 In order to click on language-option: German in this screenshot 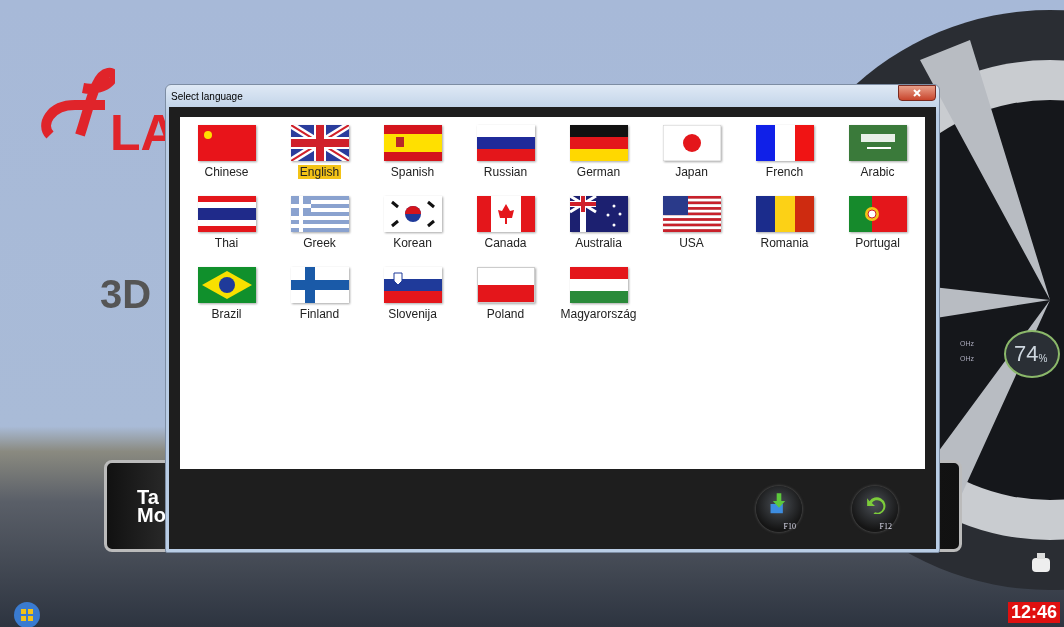, I will do `click(598, 172)`.